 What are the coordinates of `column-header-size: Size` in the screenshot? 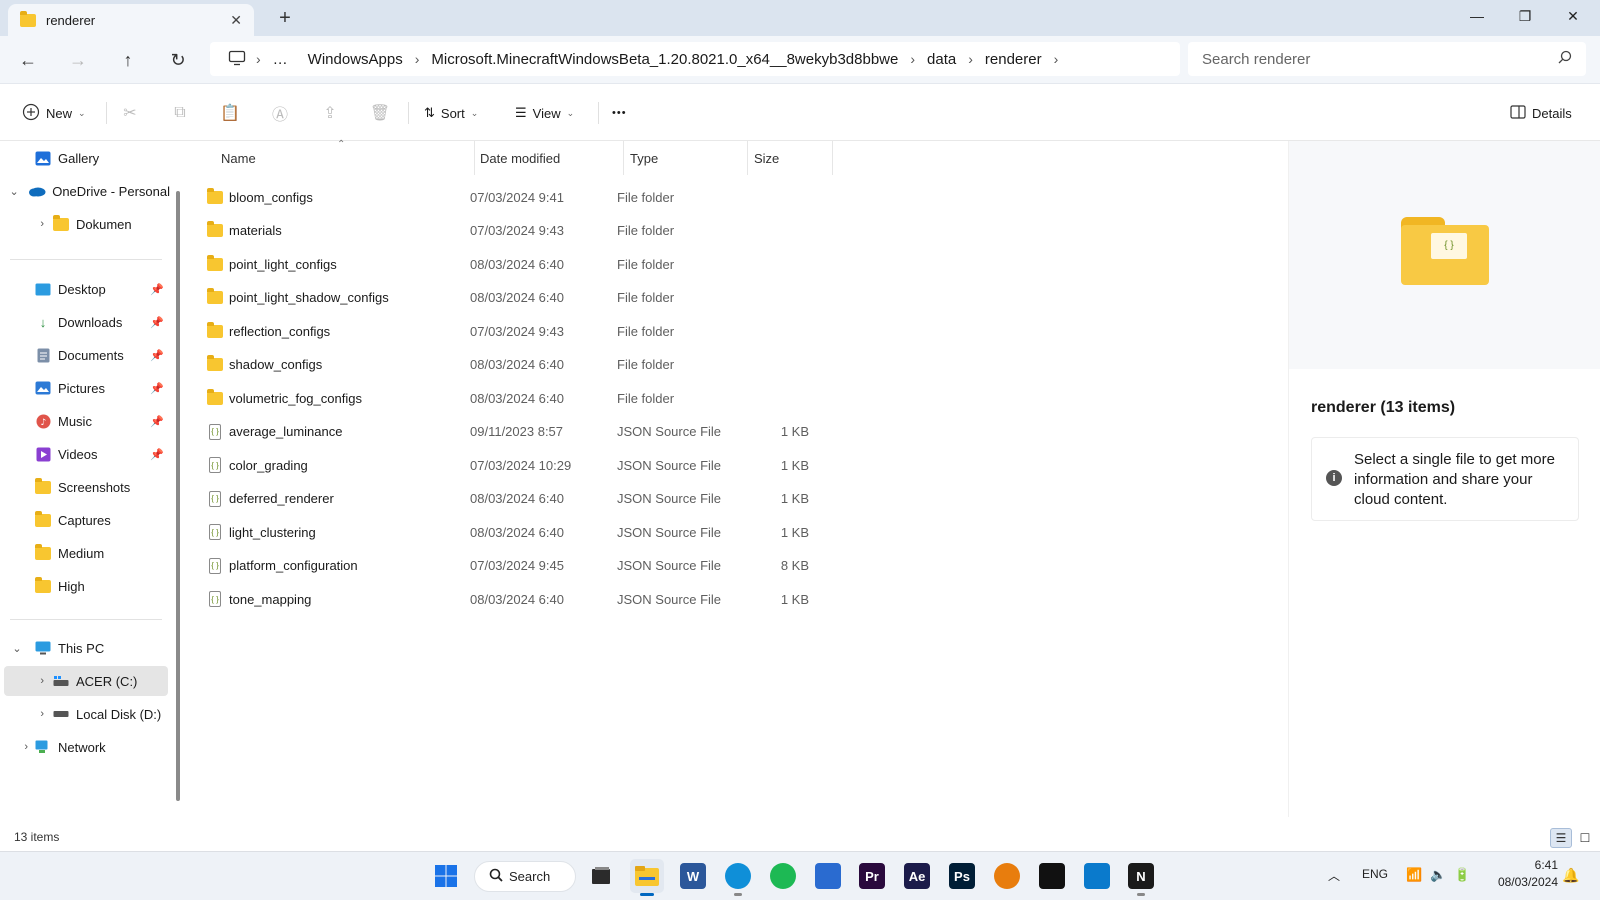 It's located at (766, 158).